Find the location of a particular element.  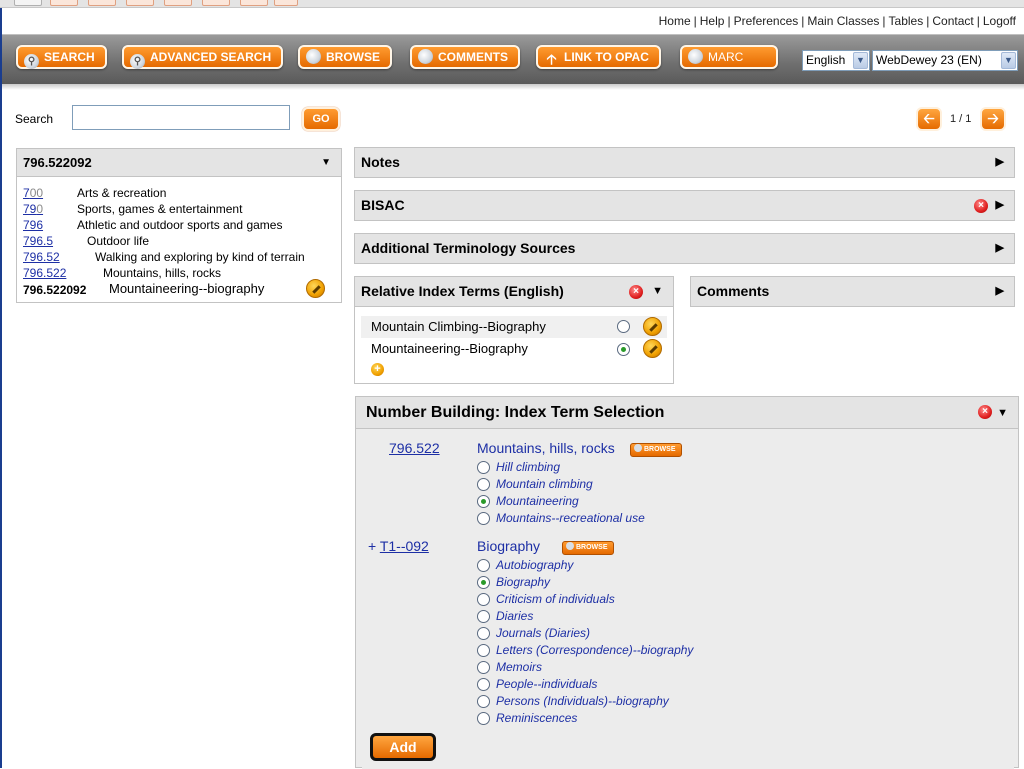

hierarchy-row: 700 Arts & recreation is located at coordinates (95, 193).